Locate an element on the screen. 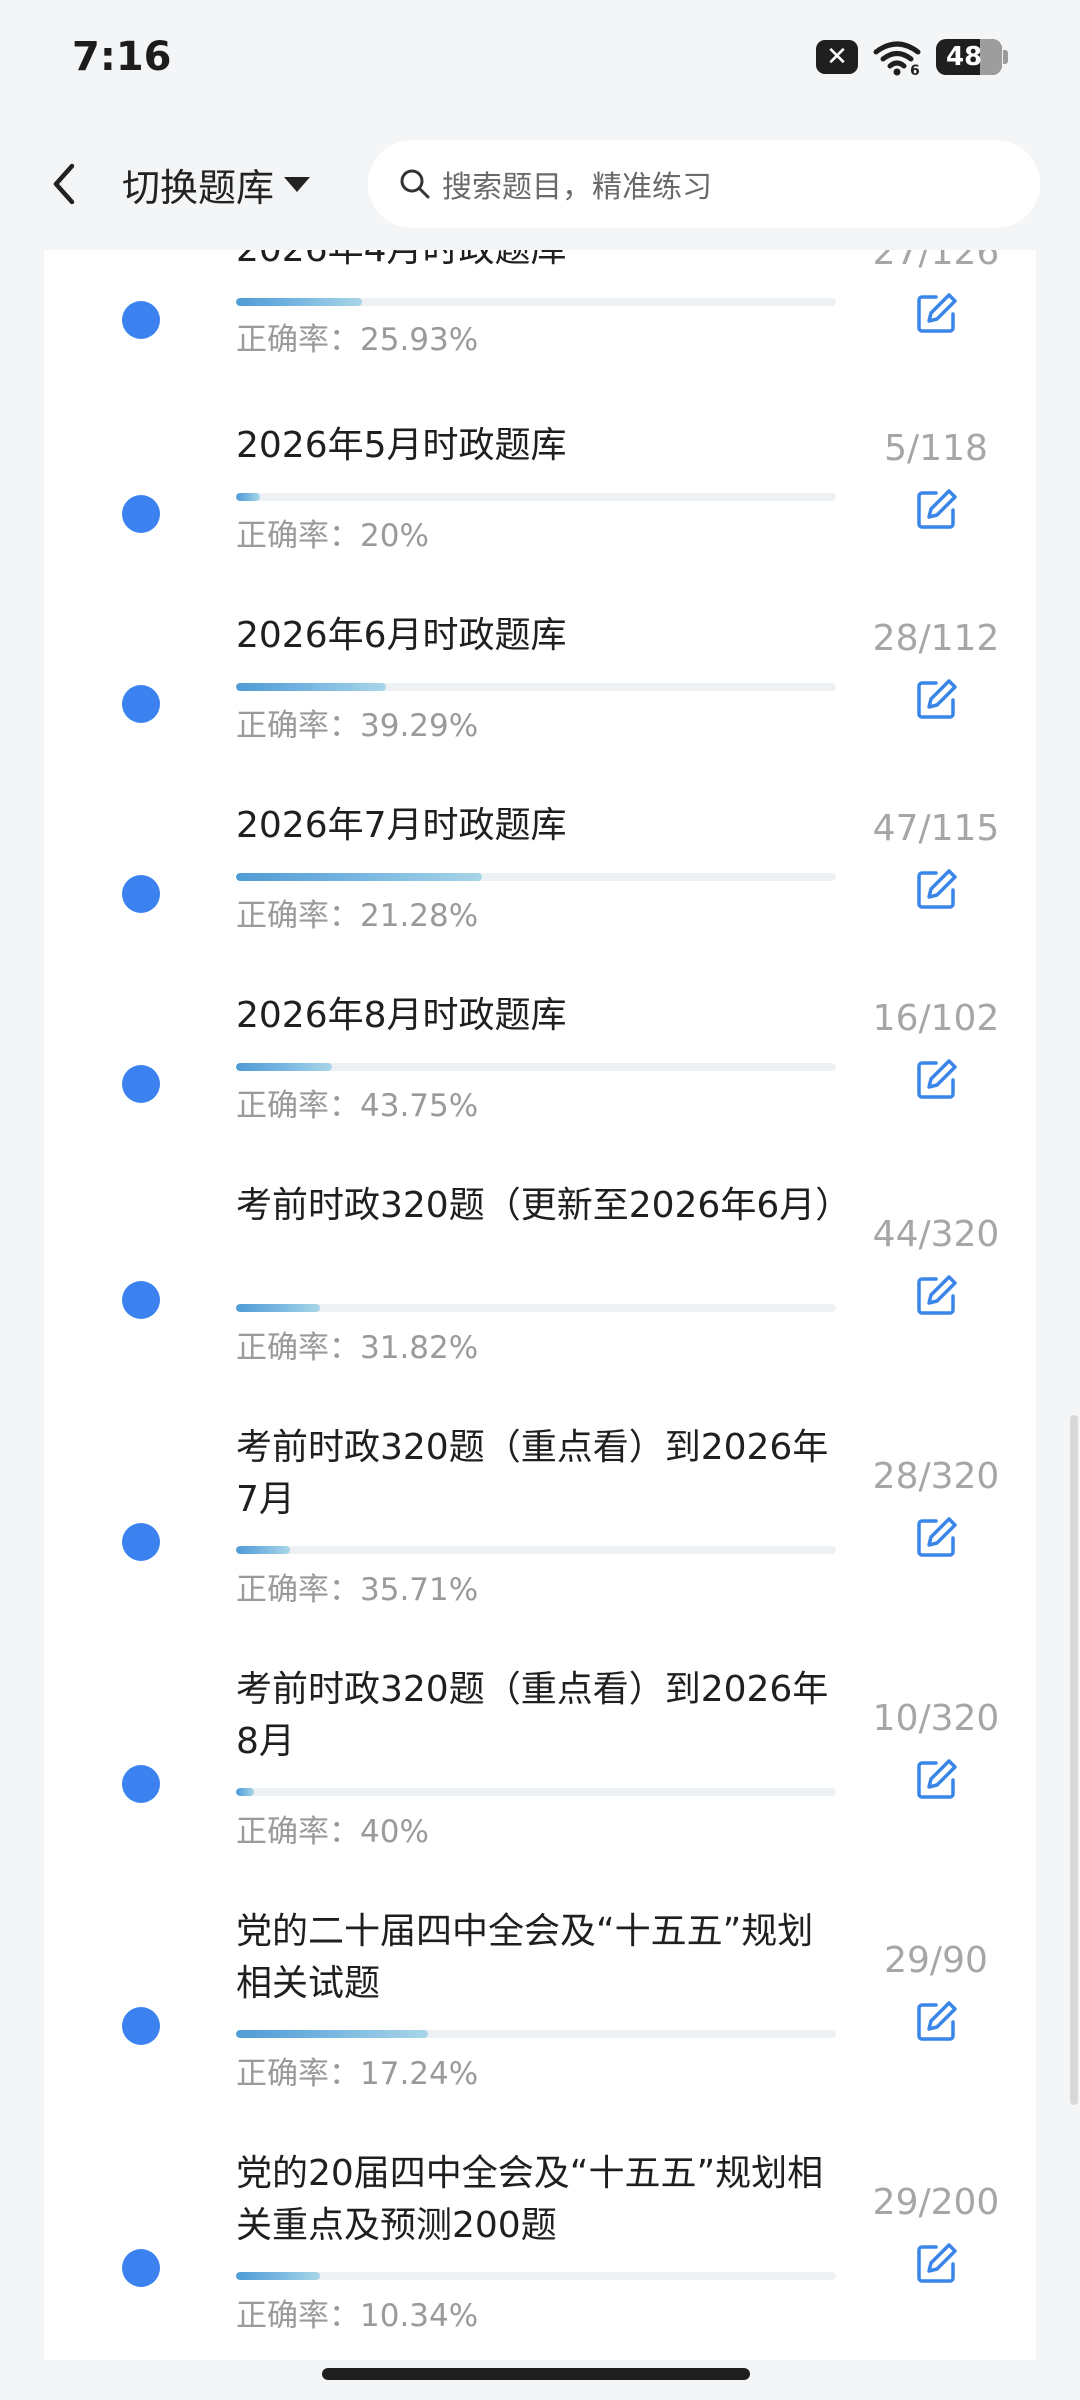  home-indicator is located at coordinates (536, 2374).